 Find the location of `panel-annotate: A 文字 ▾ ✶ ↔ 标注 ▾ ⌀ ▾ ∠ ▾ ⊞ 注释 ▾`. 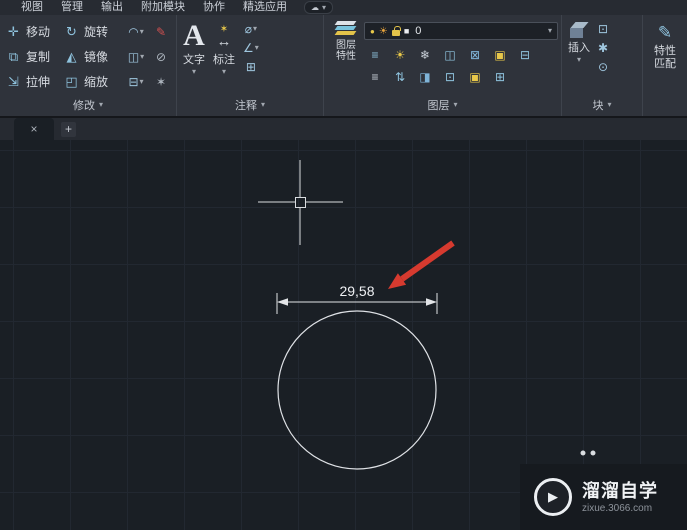

panel-annotate: A 文字 ▾ ✶ ↔ 标注 ▾ ⌀ ▾ ∠ ▾ ⊞ 注释 ▾ is located at coordinates (250, 65).